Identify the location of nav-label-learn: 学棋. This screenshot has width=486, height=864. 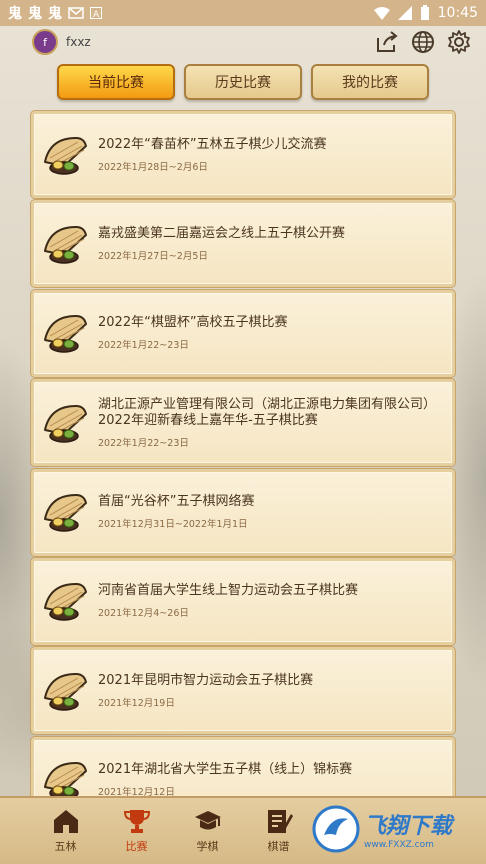
(207, 846).